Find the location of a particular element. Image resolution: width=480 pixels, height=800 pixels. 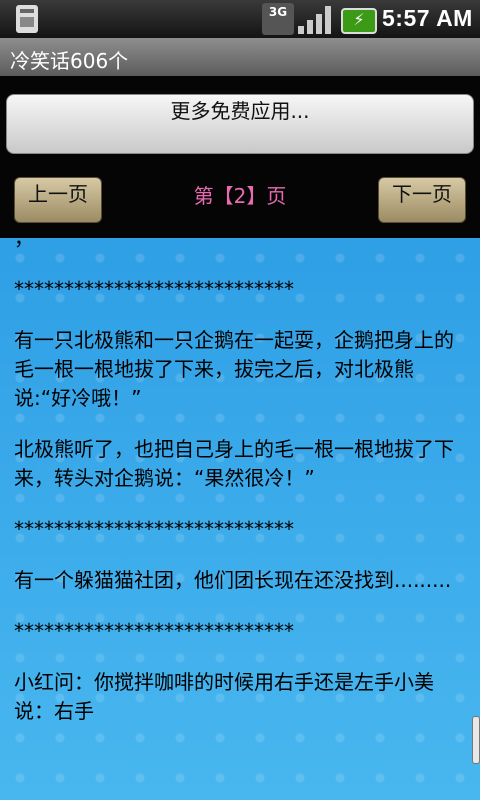

scrollbar-thumb is located at coordinates (476, 740).